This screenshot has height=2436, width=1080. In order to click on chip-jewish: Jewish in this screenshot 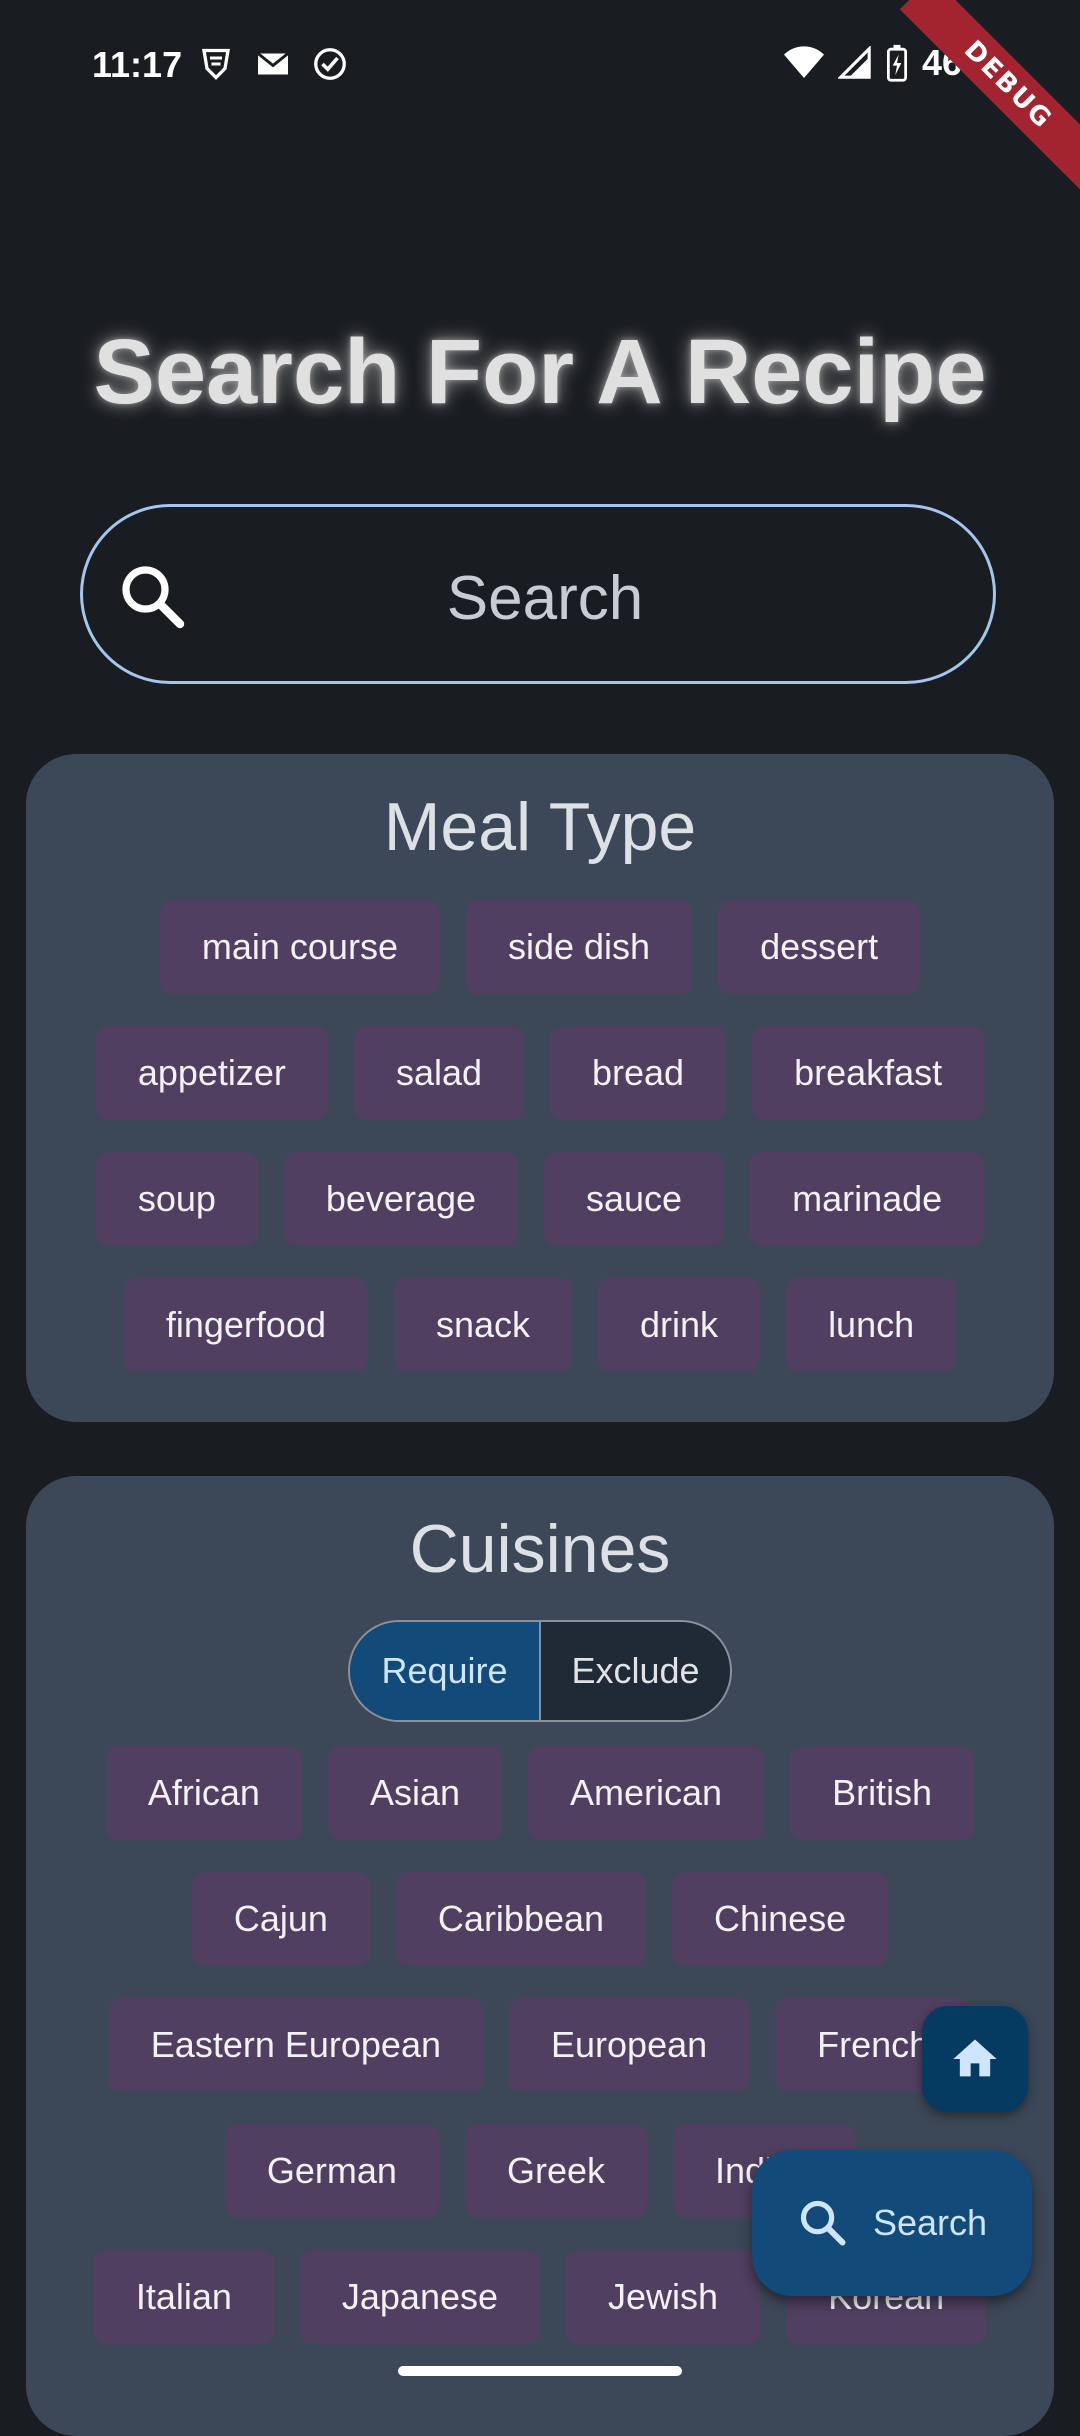, I will do `click(663, 2297)`.